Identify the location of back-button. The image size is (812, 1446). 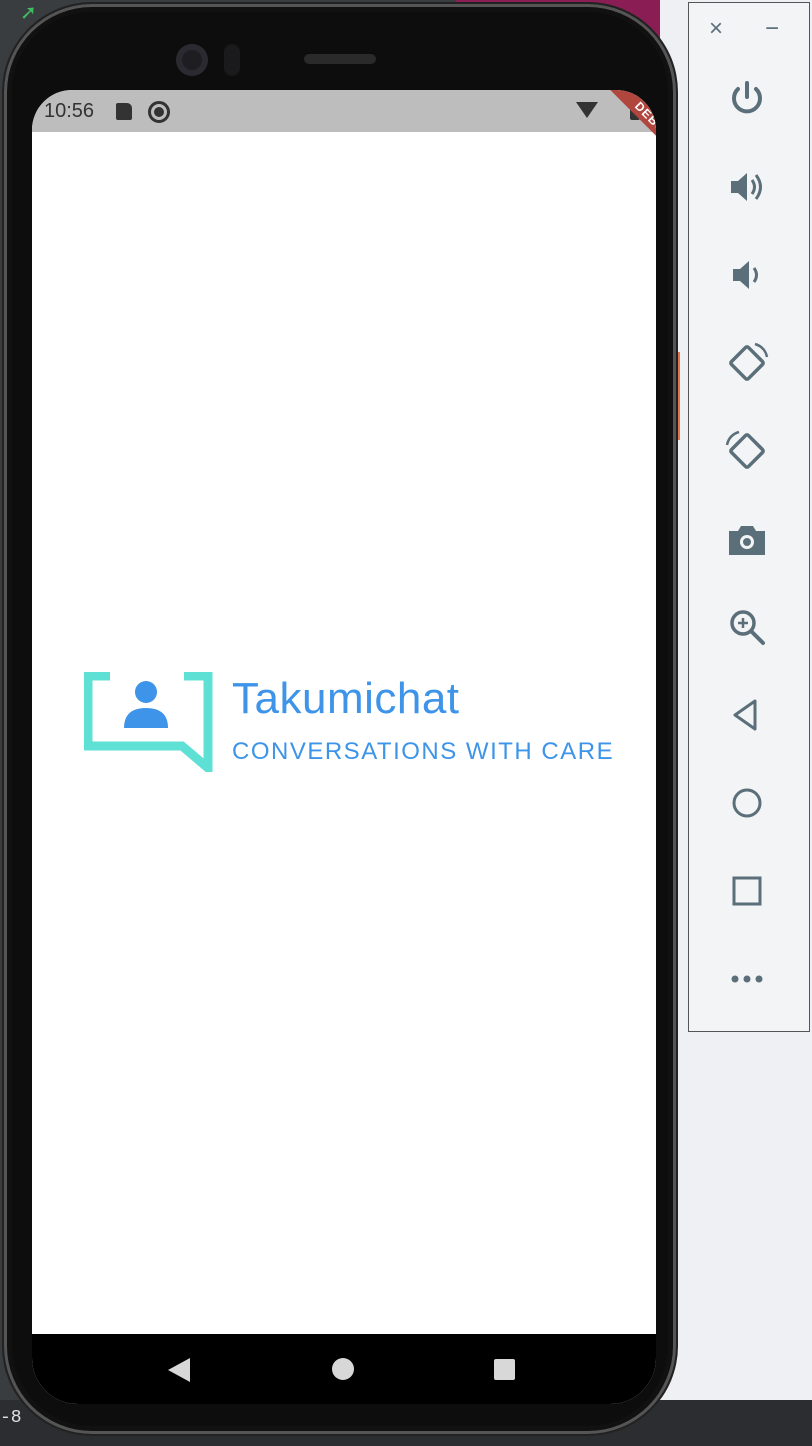
(747, 715).